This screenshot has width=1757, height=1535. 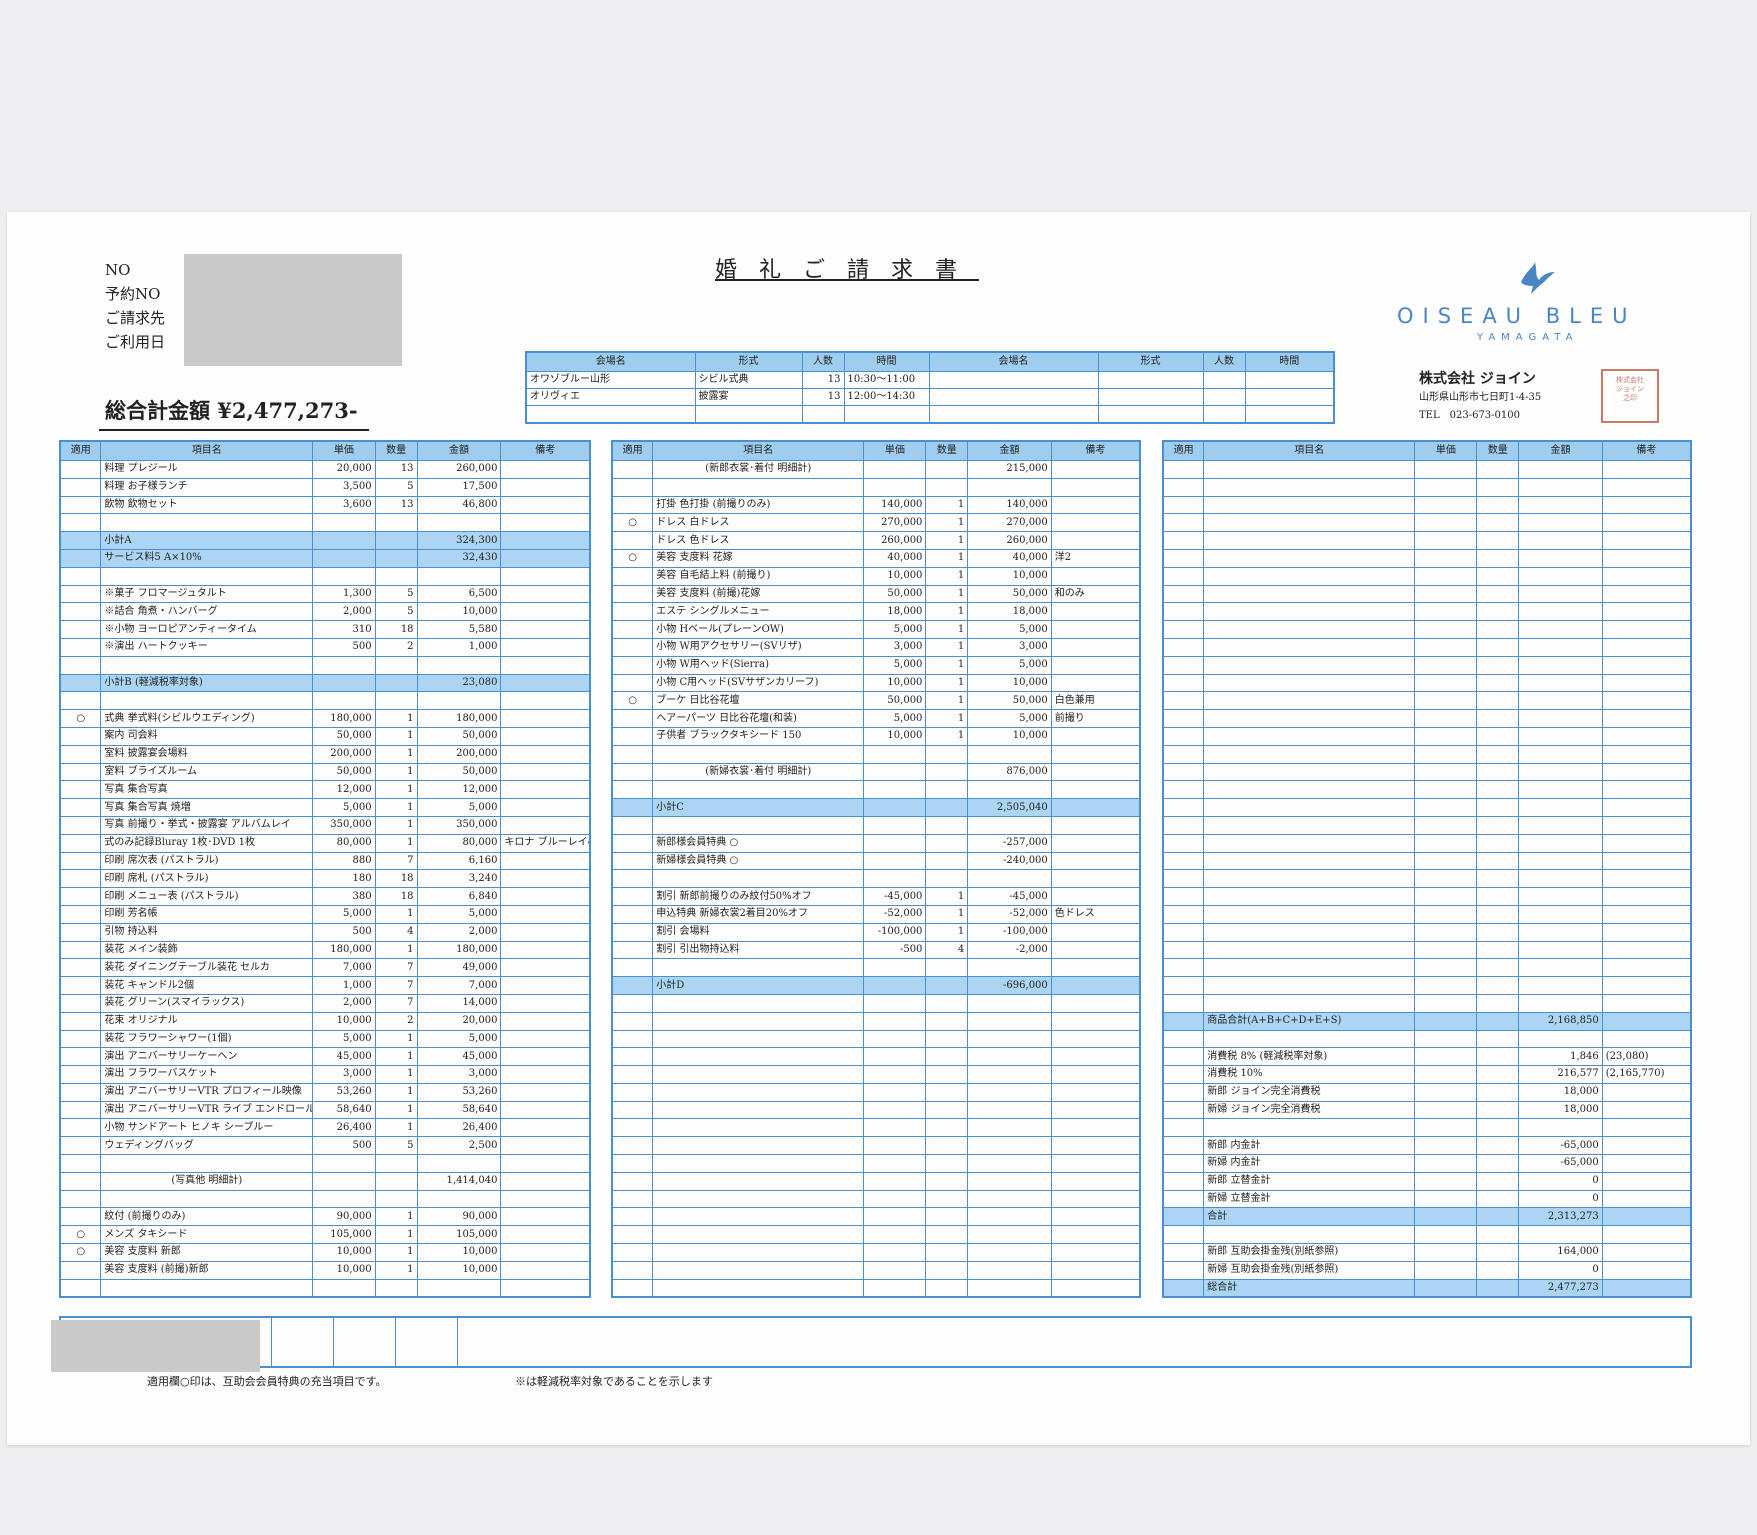 I want to click on item-col-header: 金額, so click(x=459, y=450).